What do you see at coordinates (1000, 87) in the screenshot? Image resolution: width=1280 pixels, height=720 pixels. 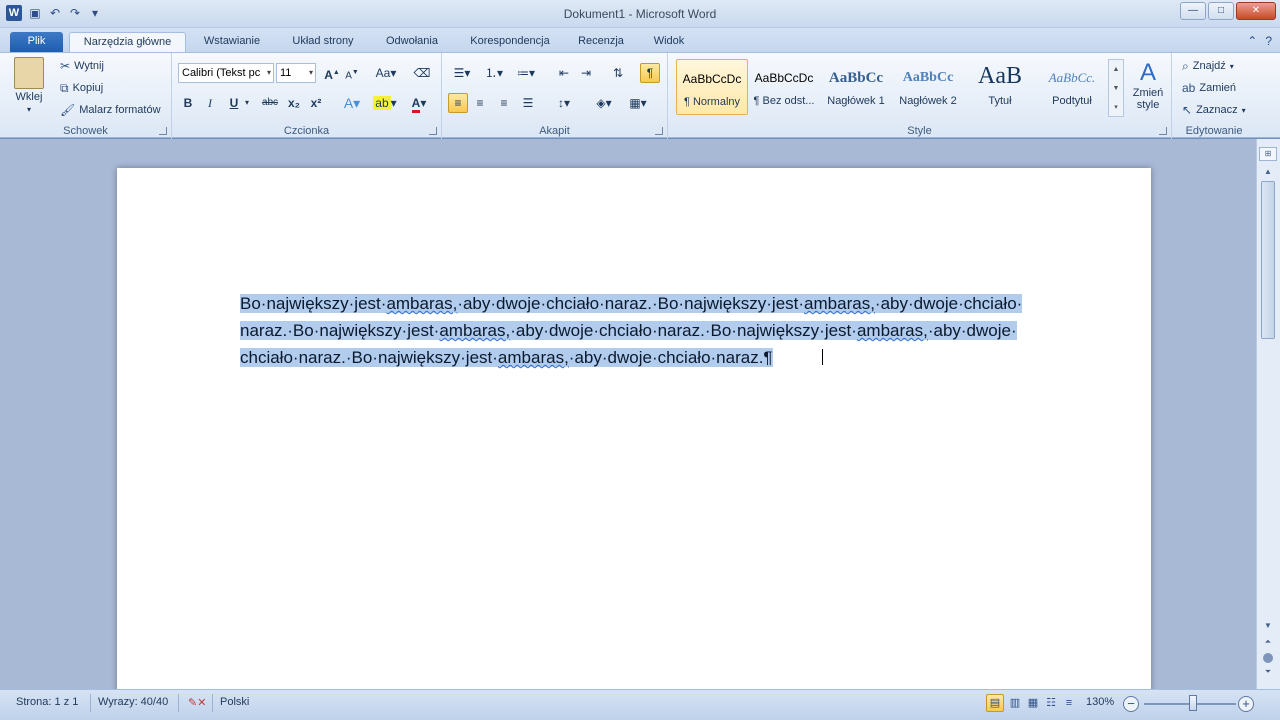 I see `style-title: AaB Tytuł` at bounding box center [1000, 87].